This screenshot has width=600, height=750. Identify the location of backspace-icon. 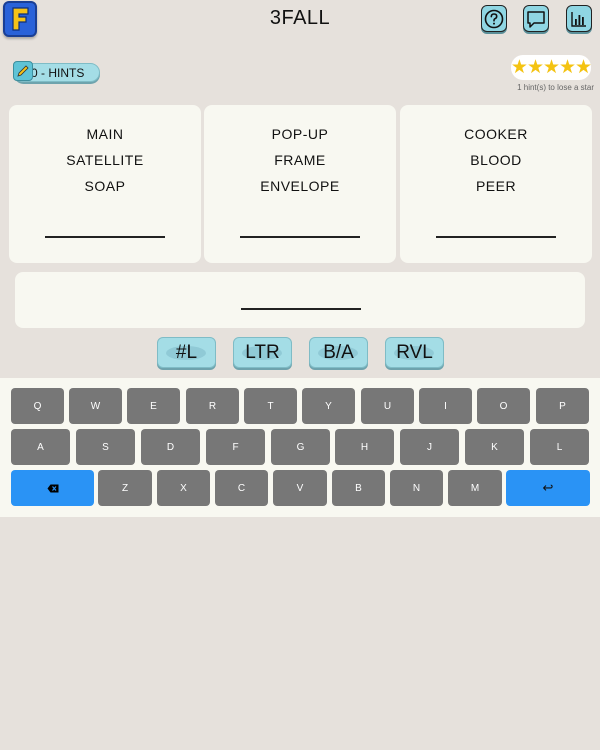
(52, 488).